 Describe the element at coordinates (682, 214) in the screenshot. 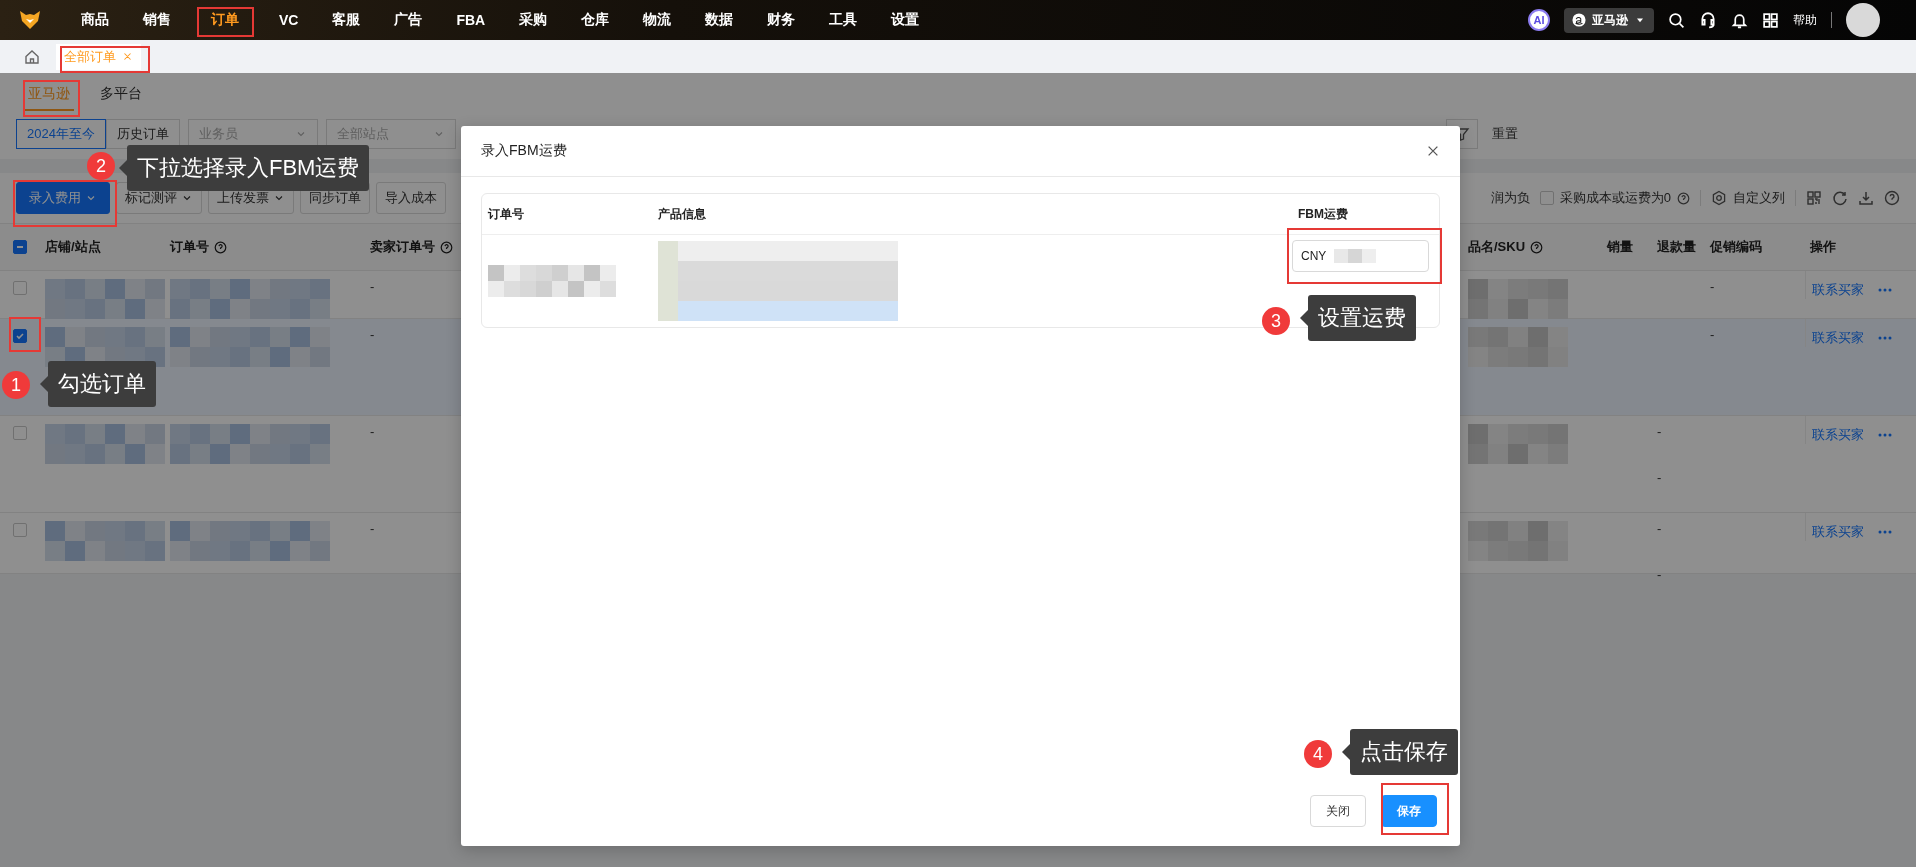

I see `column-header: 产品信息` at that location.